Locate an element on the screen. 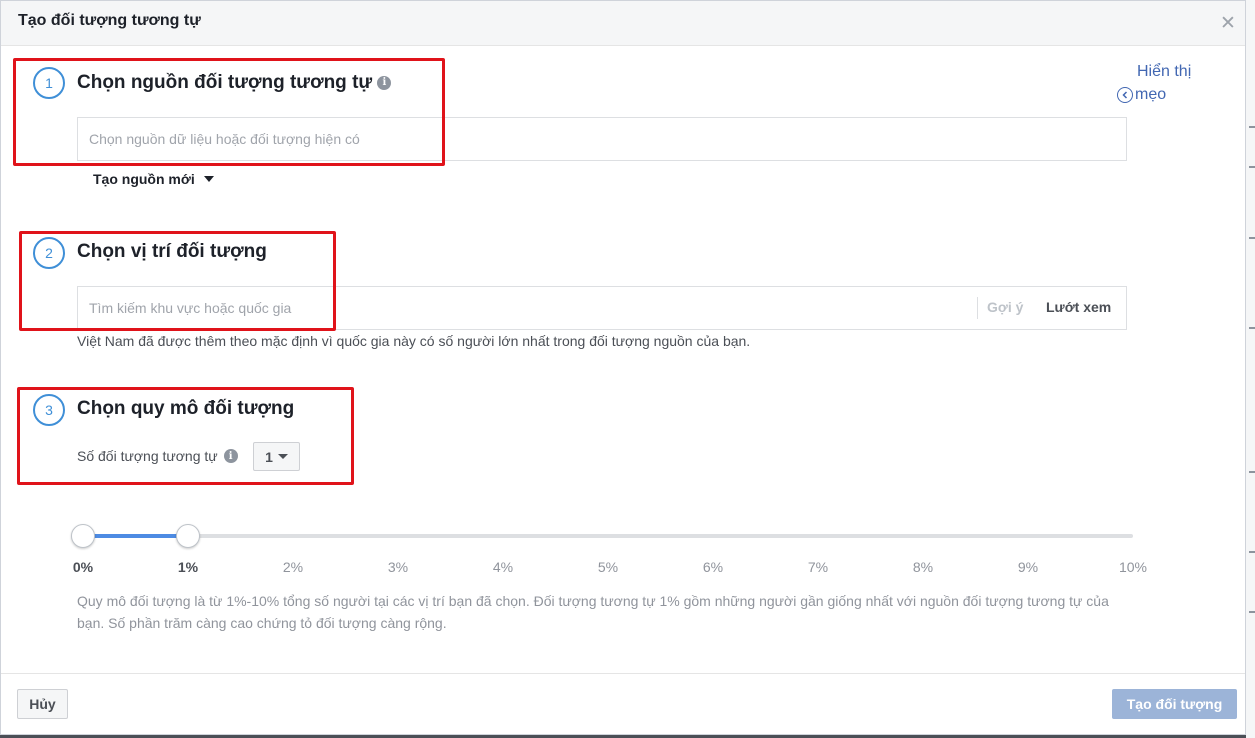 The height and width of the screenshot is (738, 1255). slider-tick-label: 9% is located at coordinates (1028, 567).